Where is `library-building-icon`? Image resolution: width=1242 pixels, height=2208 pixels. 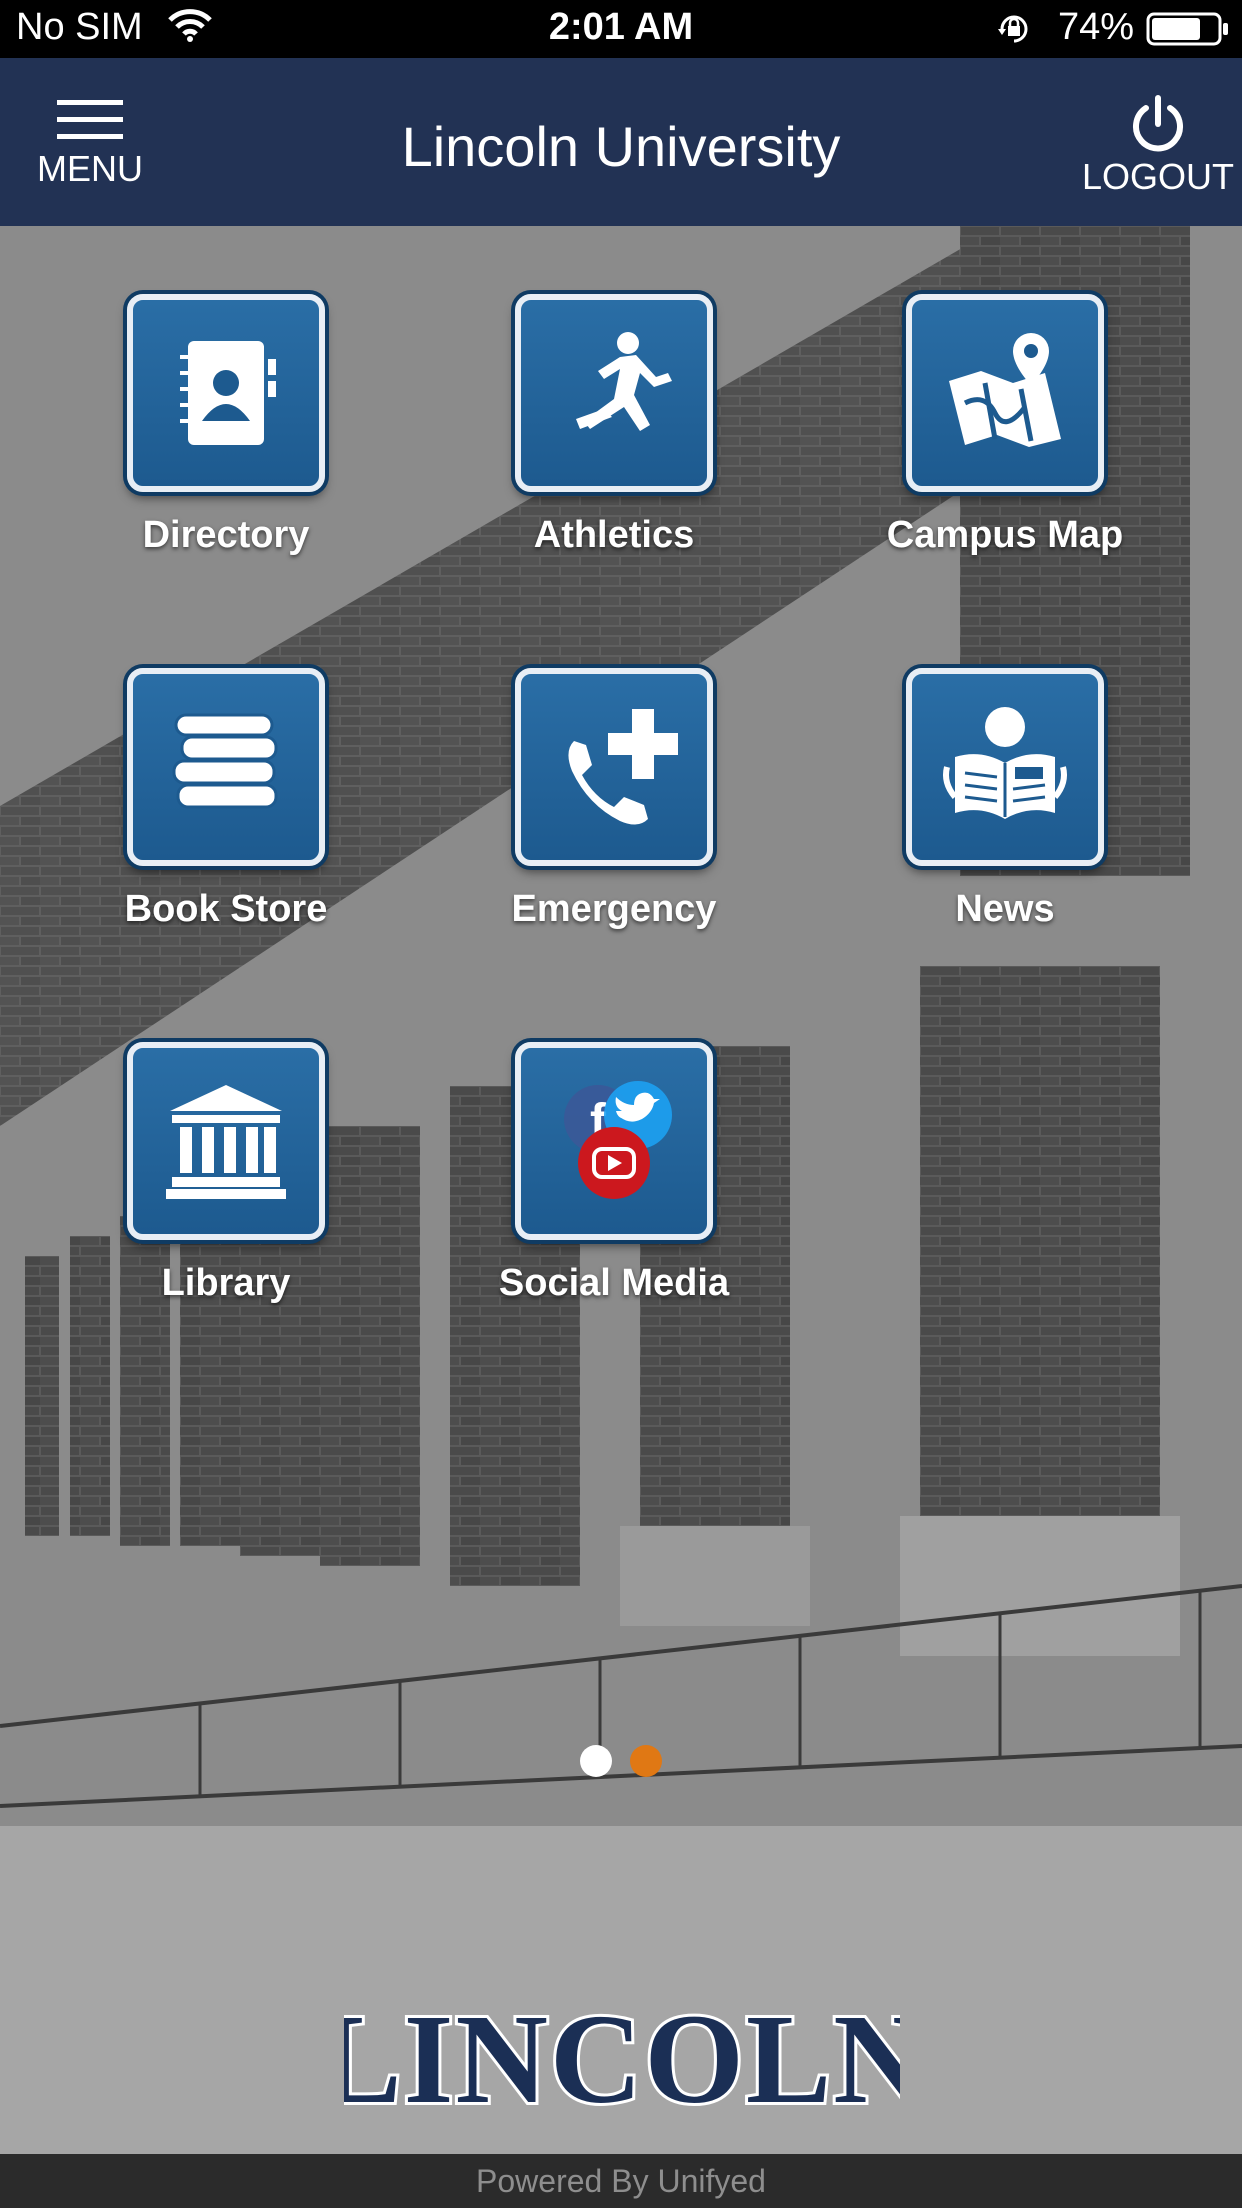
library-building-icon is located at coordinates (226, 1142).